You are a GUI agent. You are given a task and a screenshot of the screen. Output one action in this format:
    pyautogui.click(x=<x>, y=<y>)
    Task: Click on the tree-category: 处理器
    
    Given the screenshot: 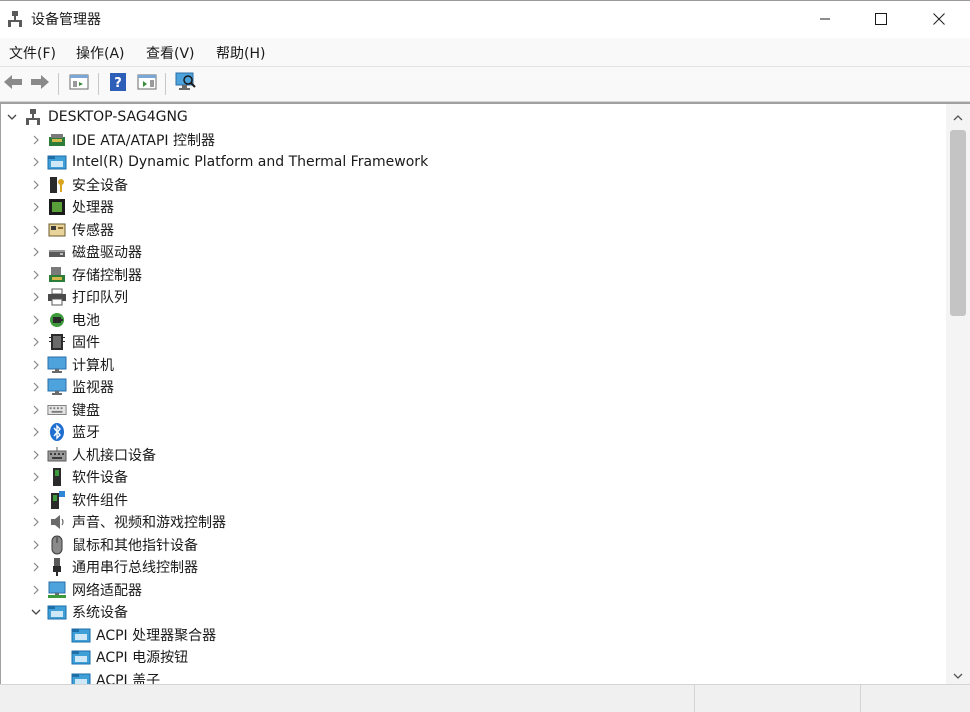 What is the action you would take?
    pyautogui.click(x=71, y=207)
    